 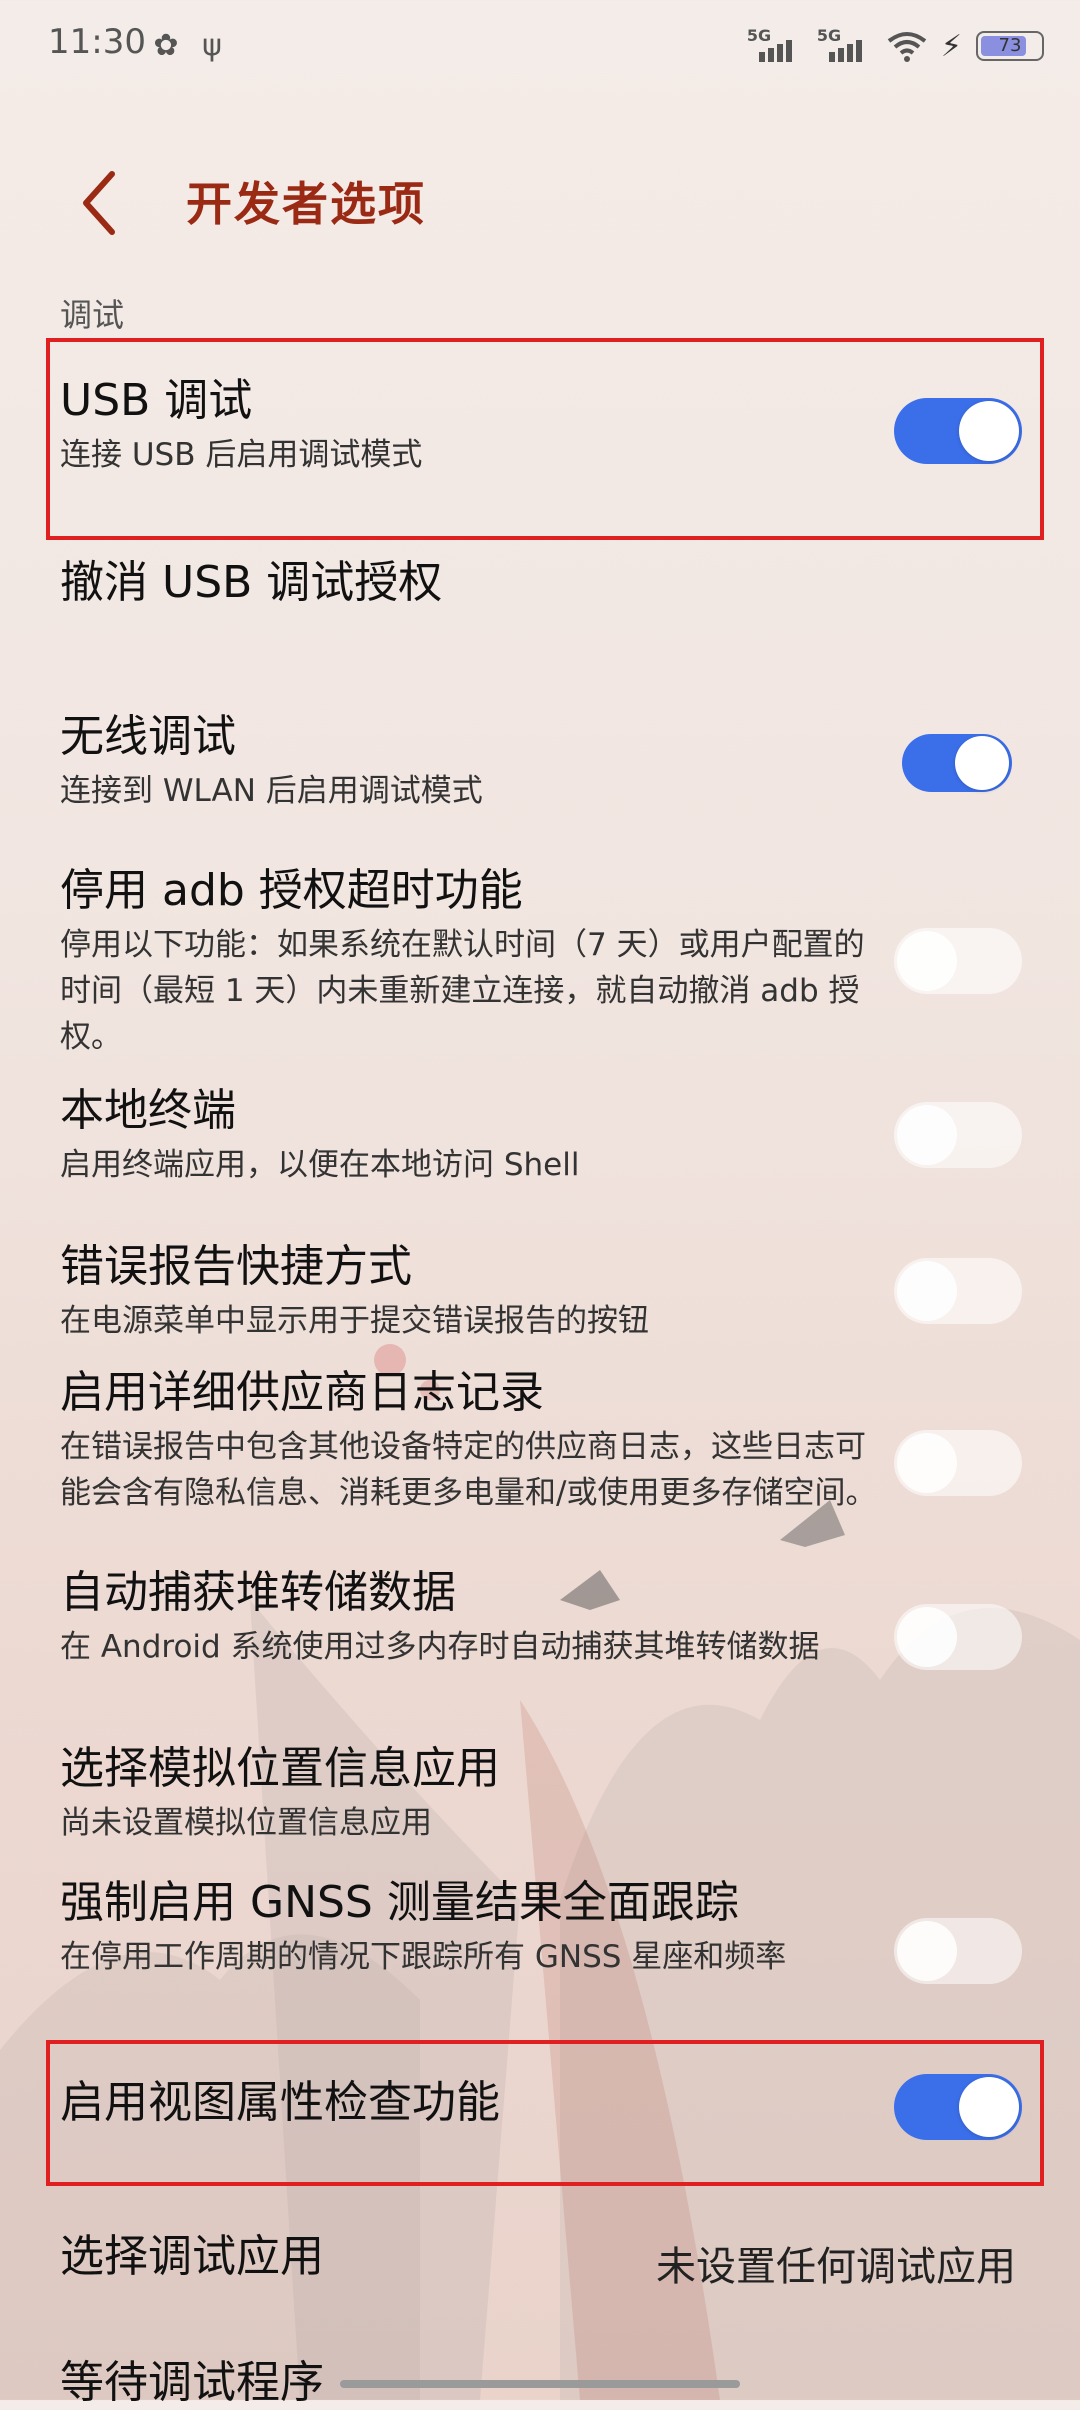 What do you see at coordinates (148, 736) in the screenshot?
I see `setting-title: 无线调试` at bounding box center [148, 736].